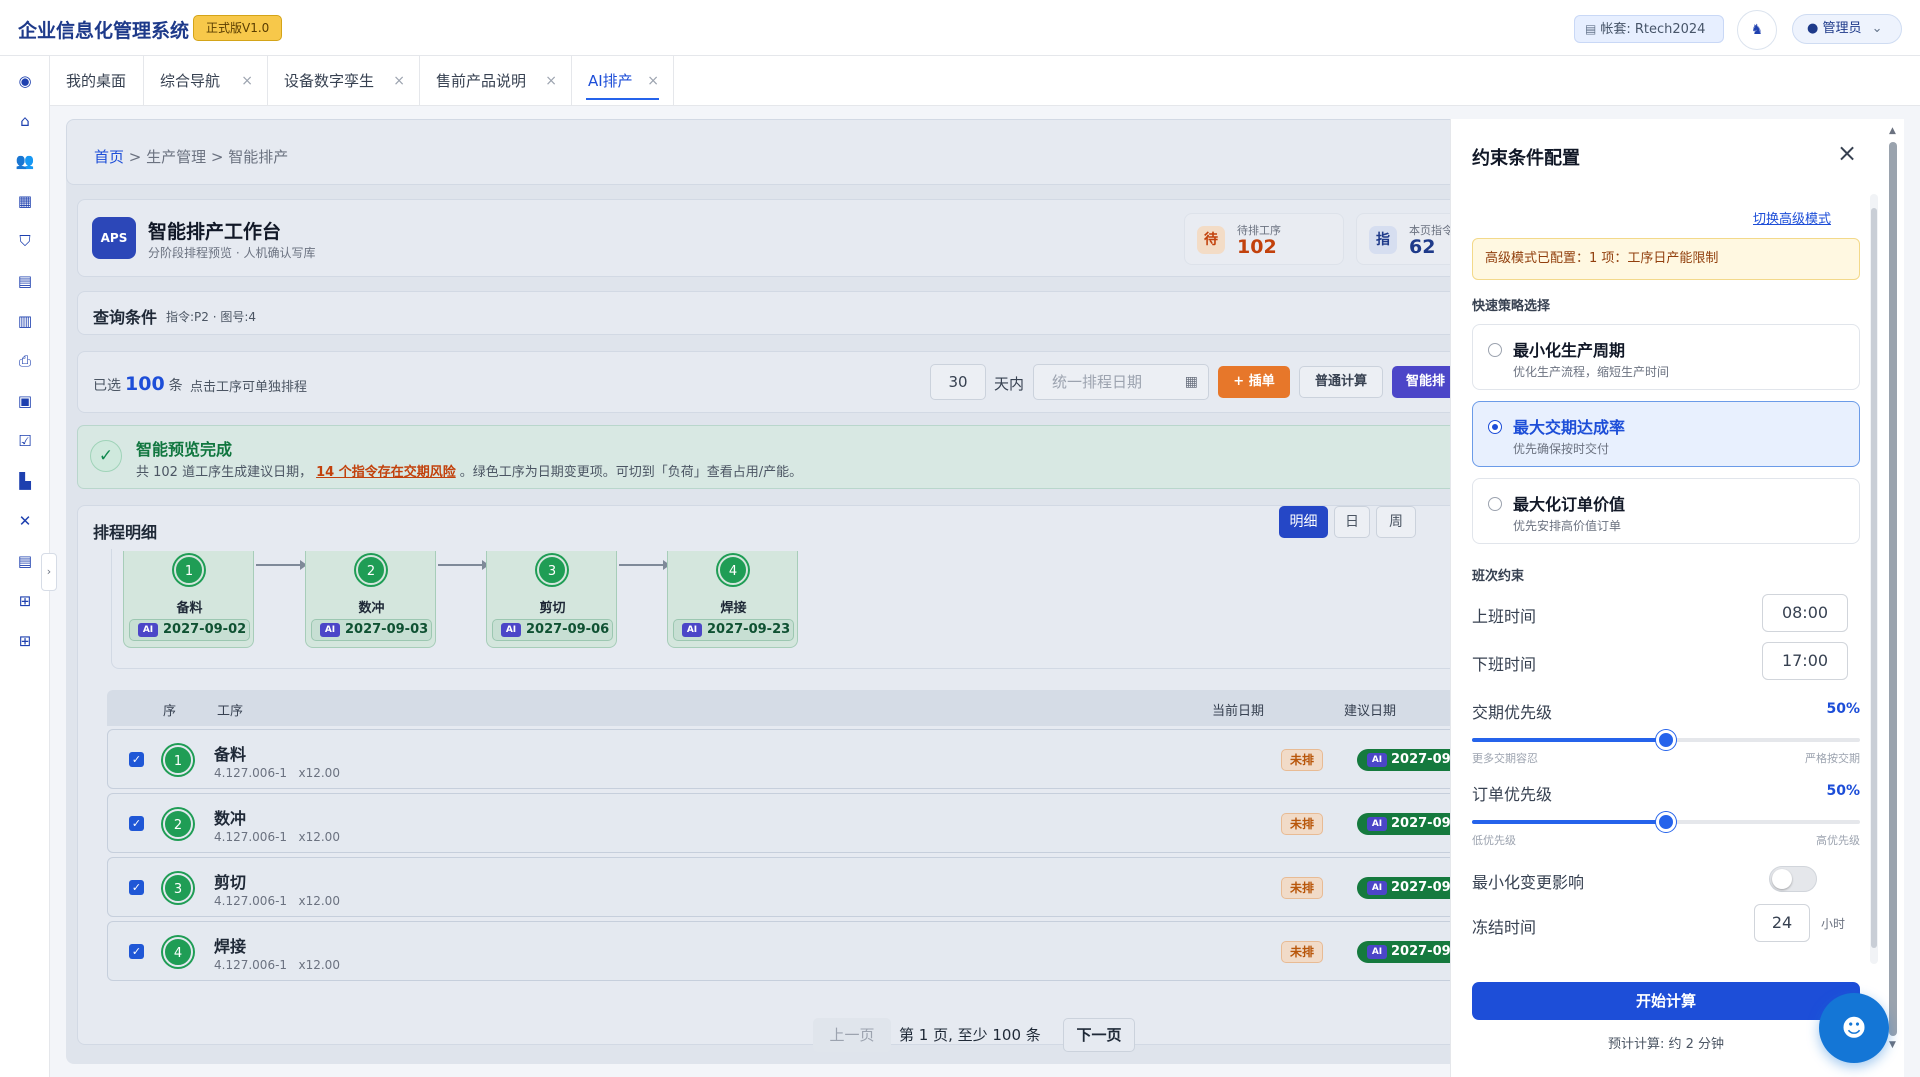 The image size is (1920, 1077). I want to click on user-menu: ● 管理员 ⌄, so click(1847, 29).